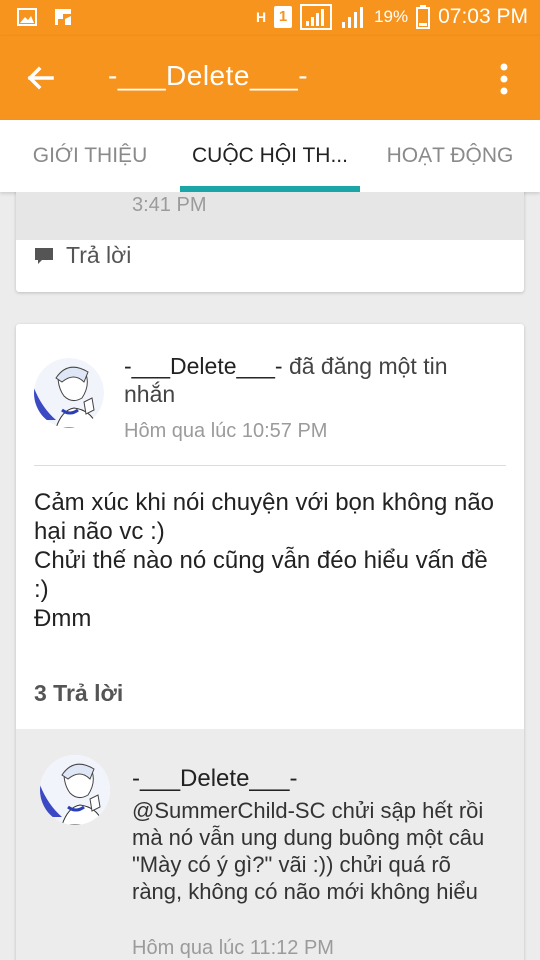 The image size is (540, 960). I want to click on previous-reply-area: 3:41 PM, so click(270, 216).